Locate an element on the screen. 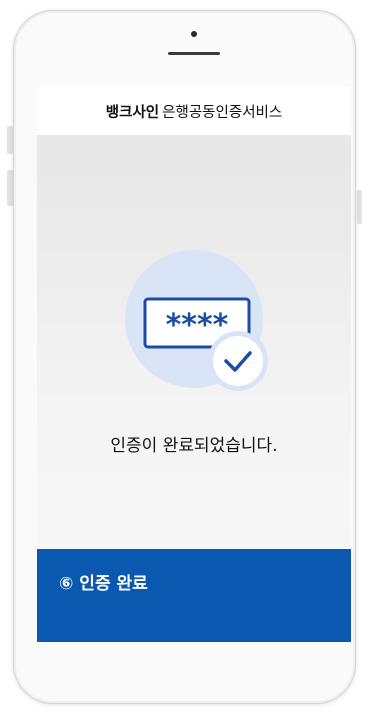 This screenshot has height=712, width=371. auth-complete-illustration: **** is located at coordinates (197, 324).